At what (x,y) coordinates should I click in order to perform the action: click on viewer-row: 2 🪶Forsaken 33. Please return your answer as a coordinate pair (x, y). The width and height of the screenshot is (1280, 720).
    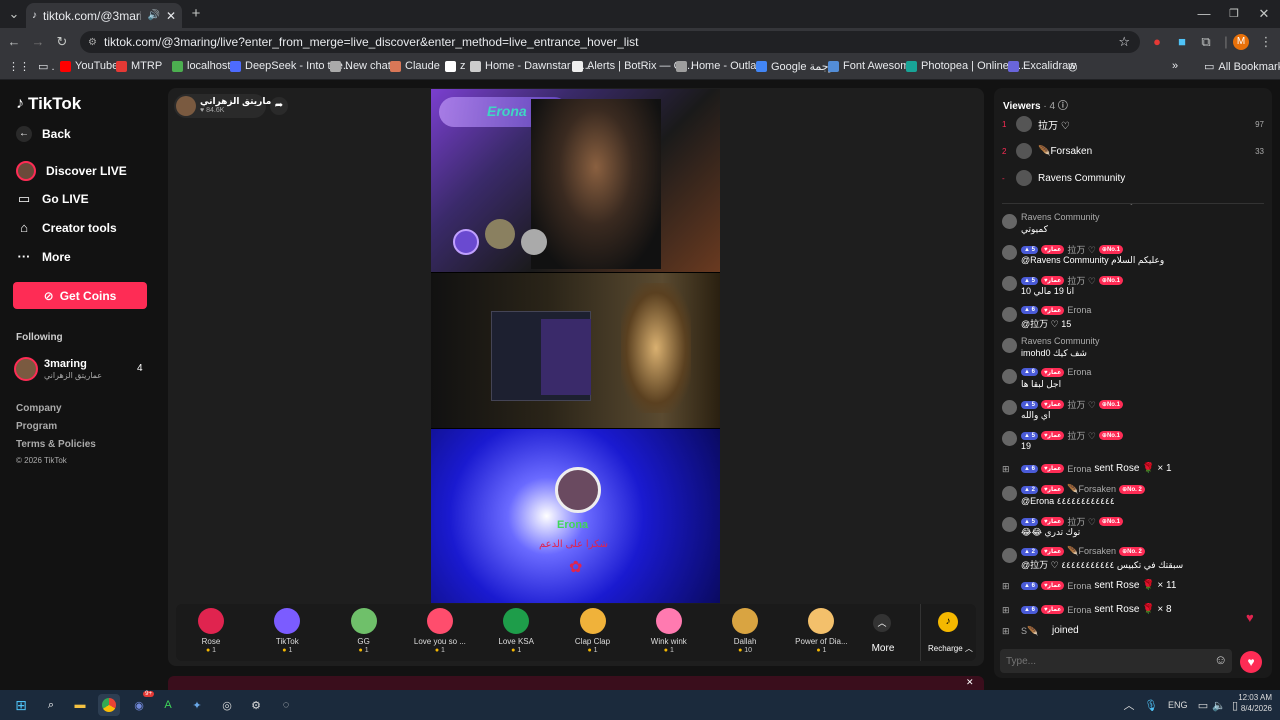
    Looking at the image, I should click on (1133, 151).